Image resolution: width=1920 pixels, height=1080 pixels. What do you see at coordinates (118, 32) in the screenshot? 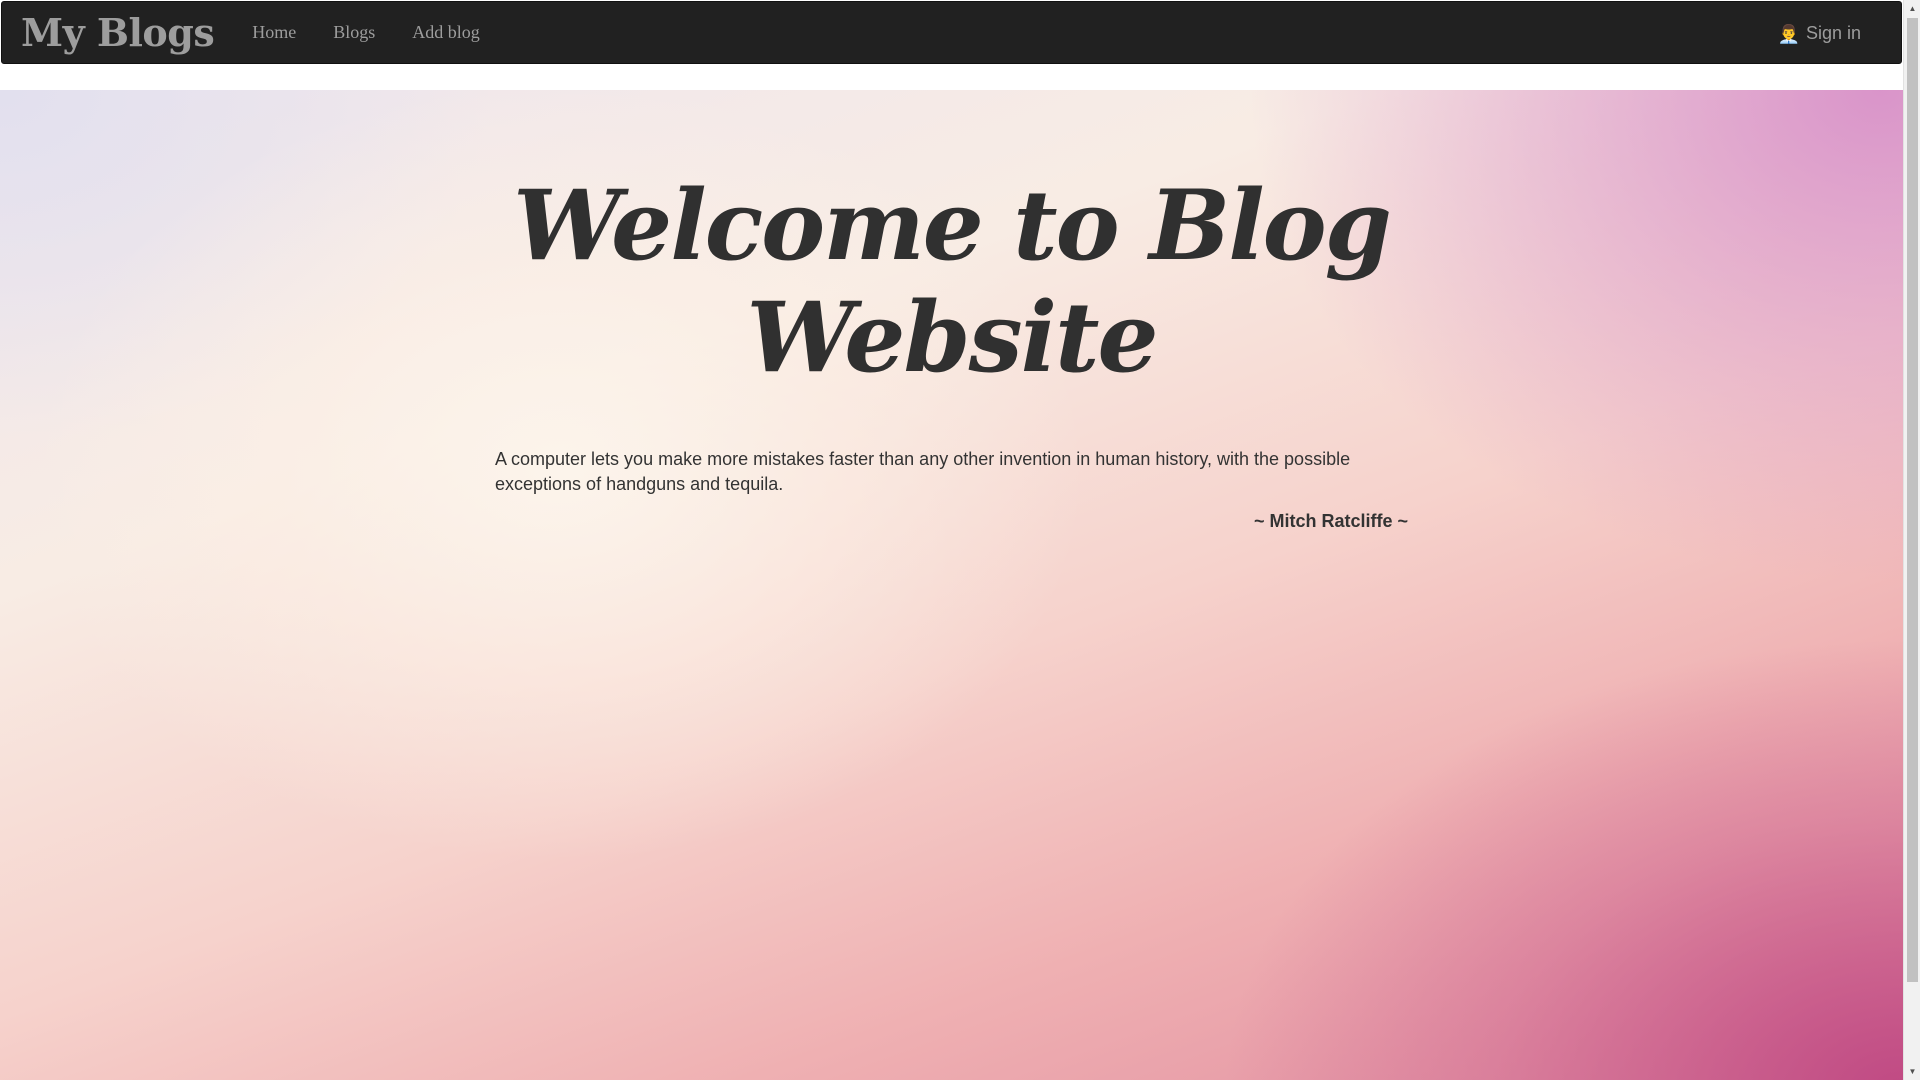
I see `brand-link: My Blogs` at bounding box center [118, 32].